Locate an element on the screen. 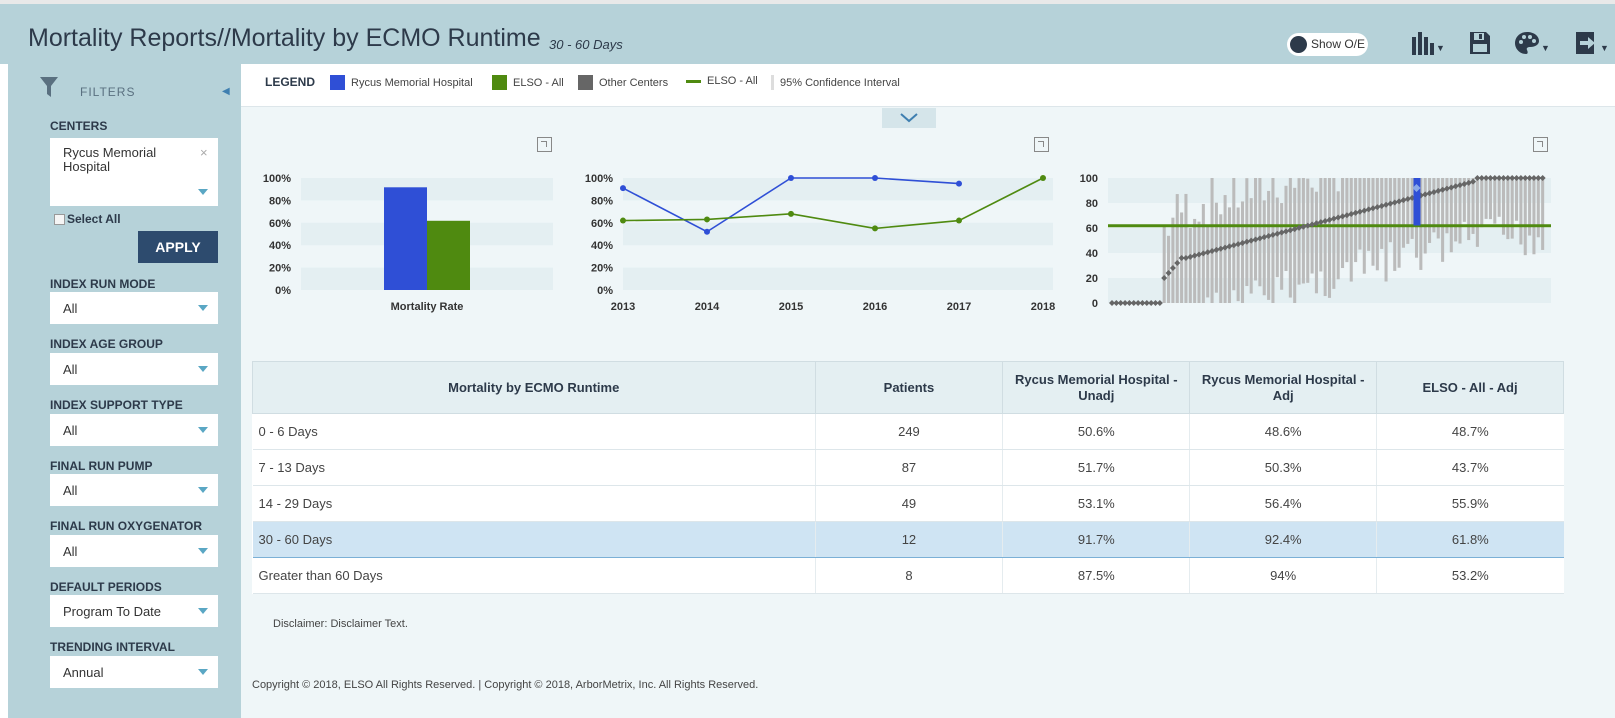 The image size is (1615, 718). filter-label-final-run-oxygenator: FINAL RUN OXYGENATOR is located at coordinates (126, 526).